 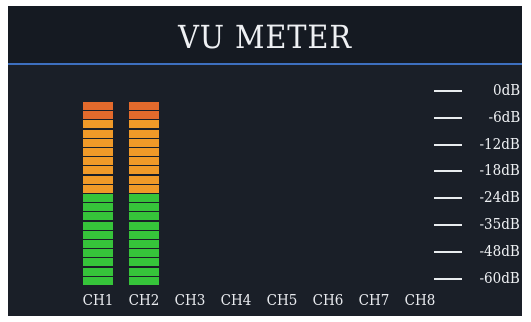 What do you see at coordinates (236, 300) in the screenshot?
I see `channel-label-ch4: CH4` at bounding box center [236, 300].